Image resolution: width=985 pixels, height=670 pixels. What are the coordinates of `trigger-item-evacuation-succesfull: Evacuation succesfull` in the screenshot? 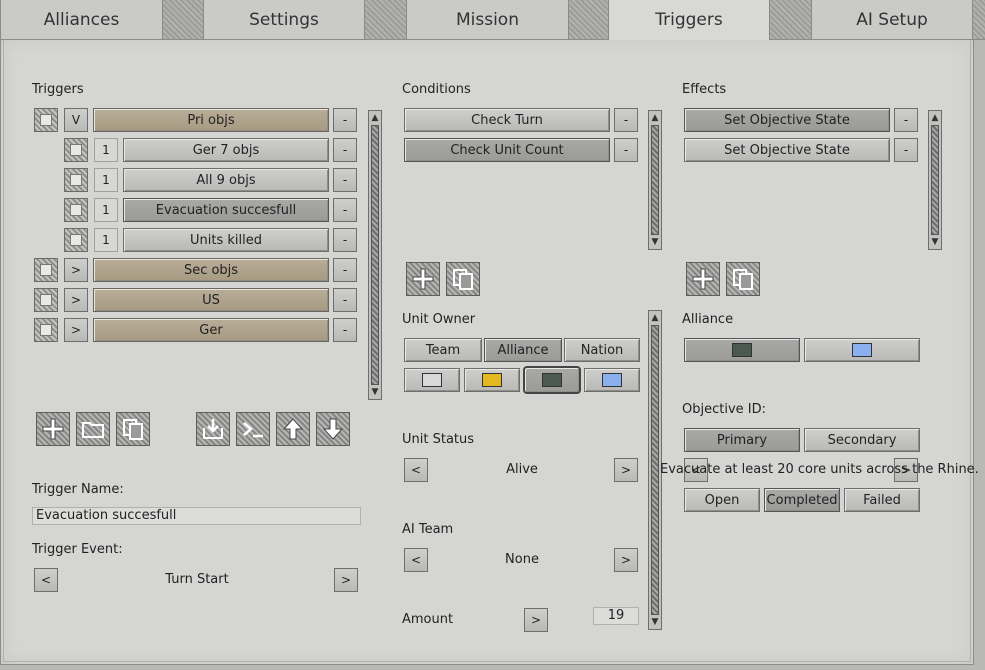 It's located at (226, 210).